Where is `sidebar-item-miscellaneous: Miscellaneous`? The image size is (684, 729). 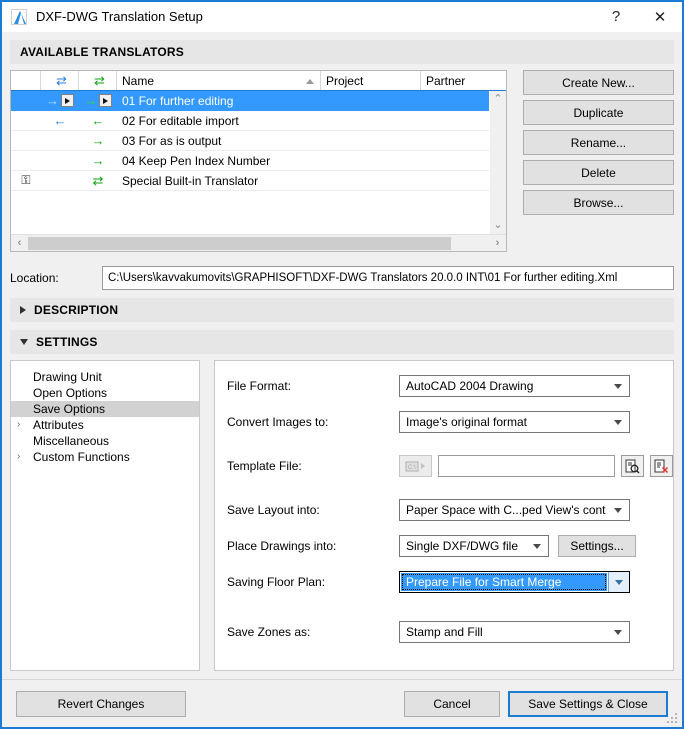 sidebar-item-miscellaneous: Miscellaneous is located at coordinates (105, 441).